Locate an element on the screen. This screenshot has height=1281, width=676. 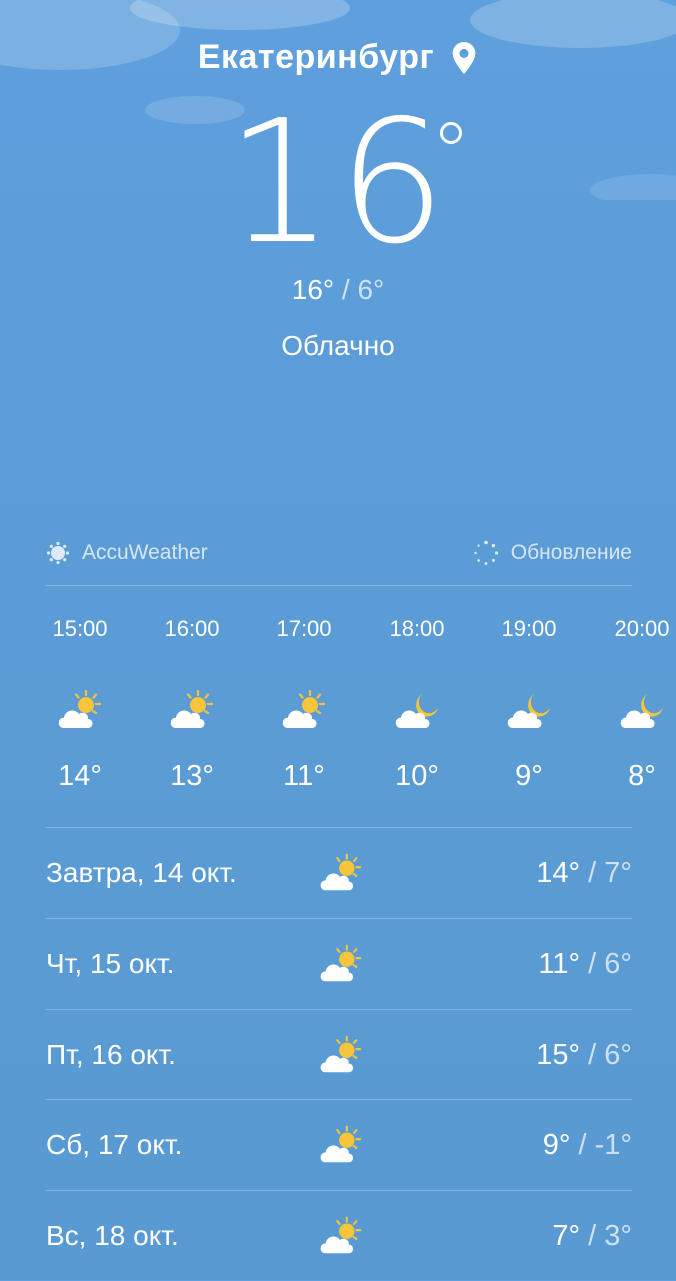
daily-row: Завтра, 14 окт. 14° / 7° is located at coordinates (339, 873).